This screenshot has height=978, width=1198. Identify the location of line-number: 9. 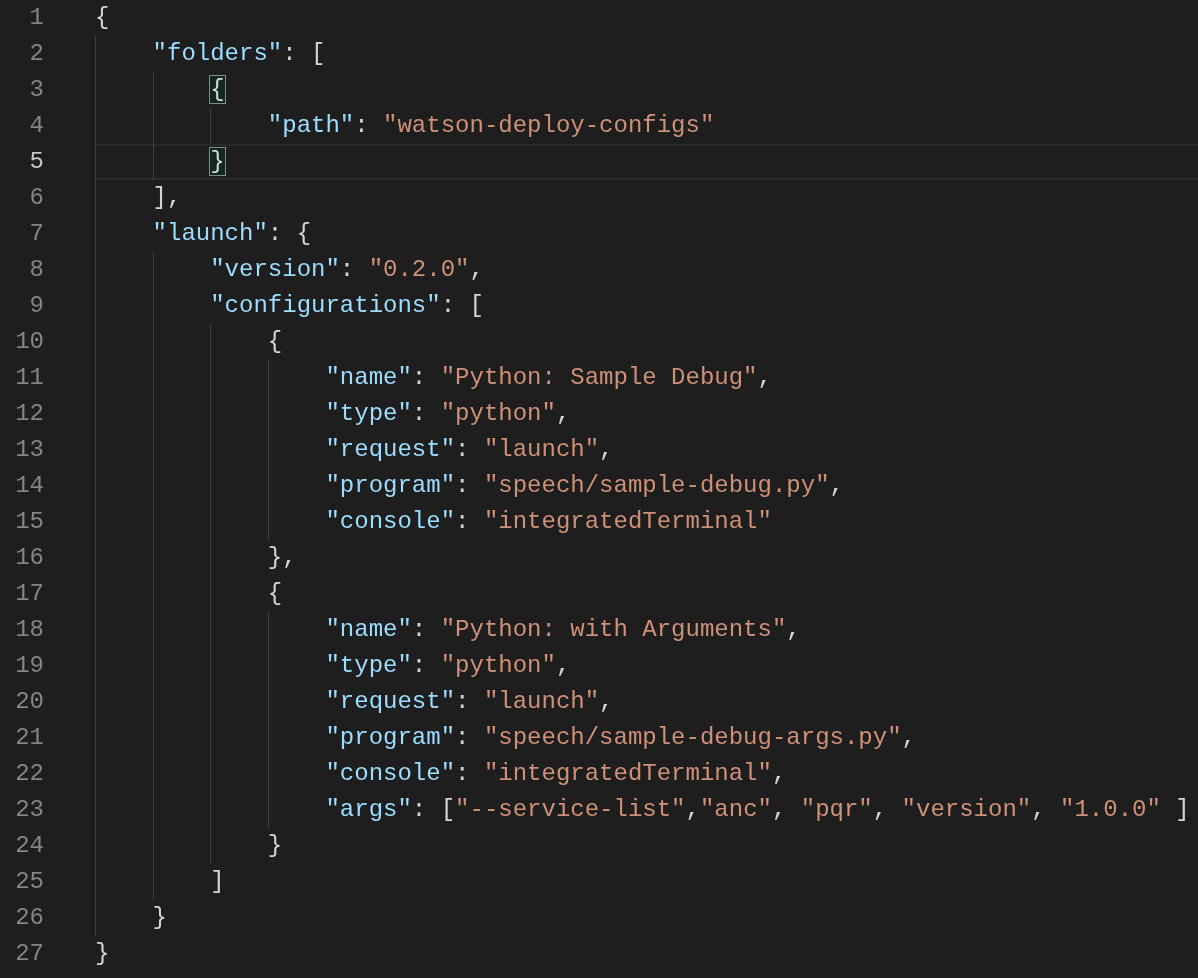
(36, 306).